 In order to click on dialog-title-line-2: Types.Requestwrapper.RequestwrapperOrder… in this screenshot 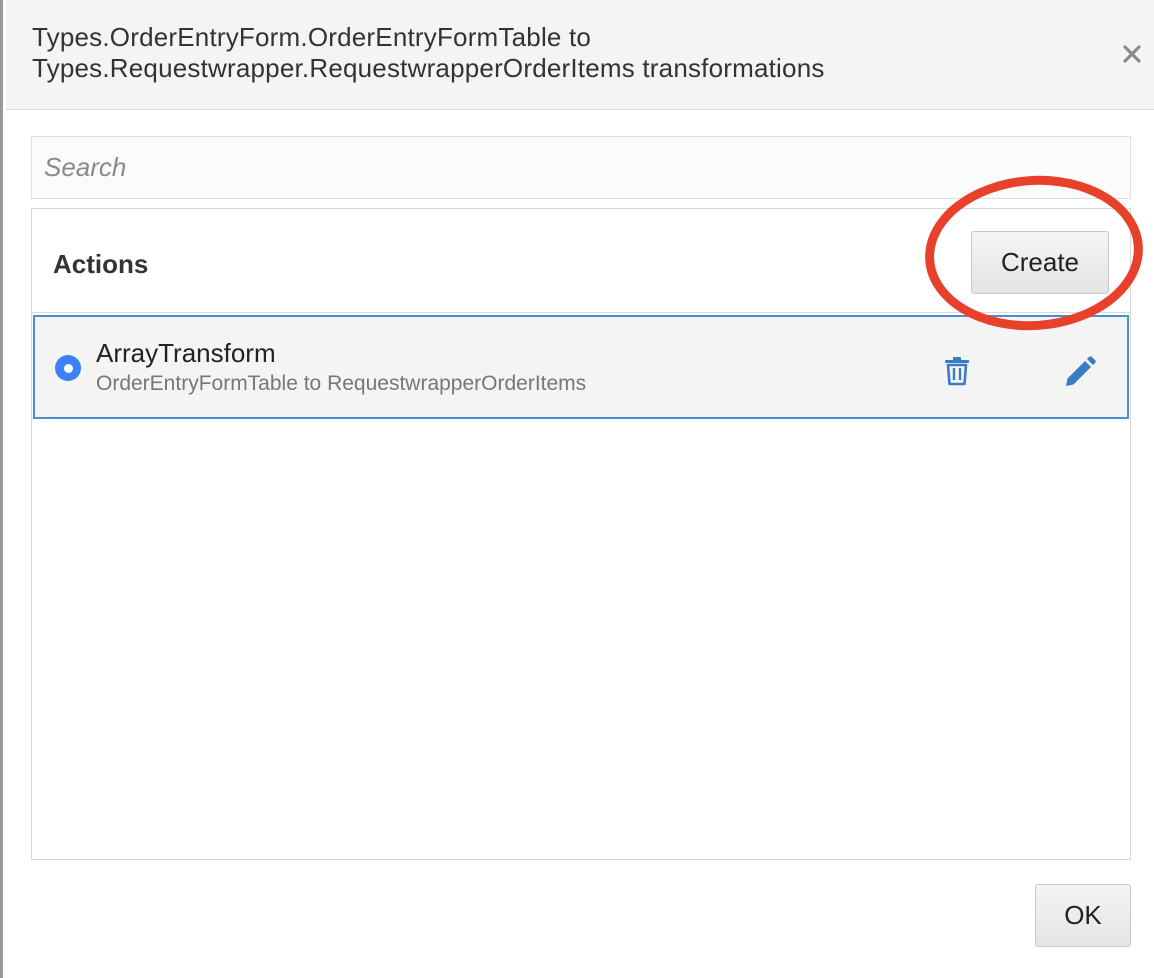, I will do `click(428, 68)`.